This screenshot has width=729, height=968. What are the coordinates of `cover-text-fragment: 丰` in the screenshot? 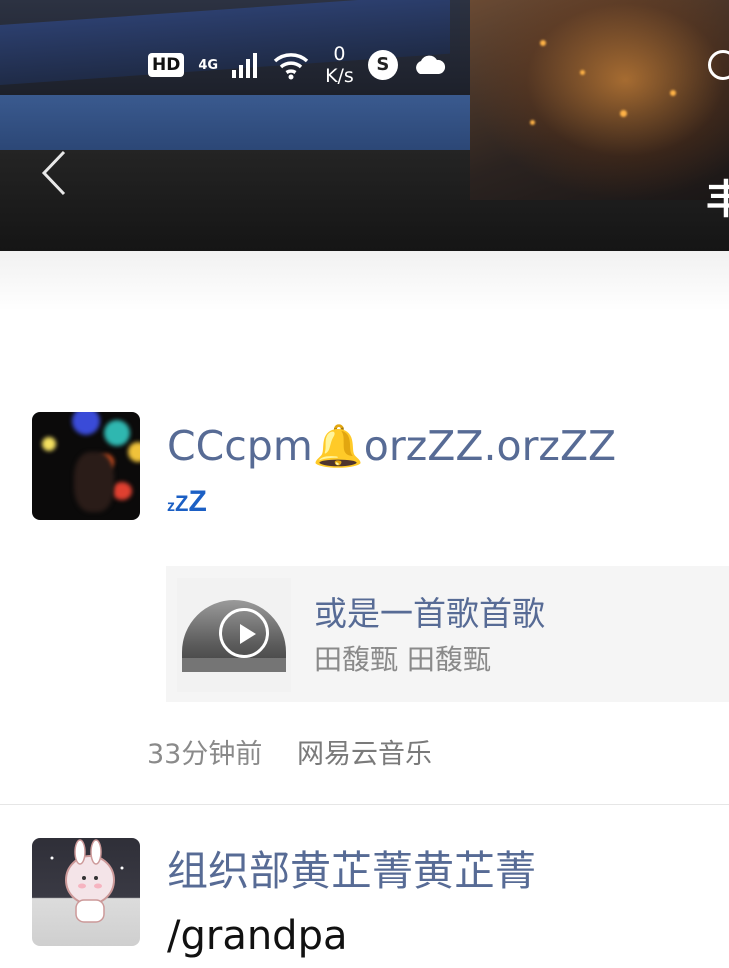 It's located at (717, 200).